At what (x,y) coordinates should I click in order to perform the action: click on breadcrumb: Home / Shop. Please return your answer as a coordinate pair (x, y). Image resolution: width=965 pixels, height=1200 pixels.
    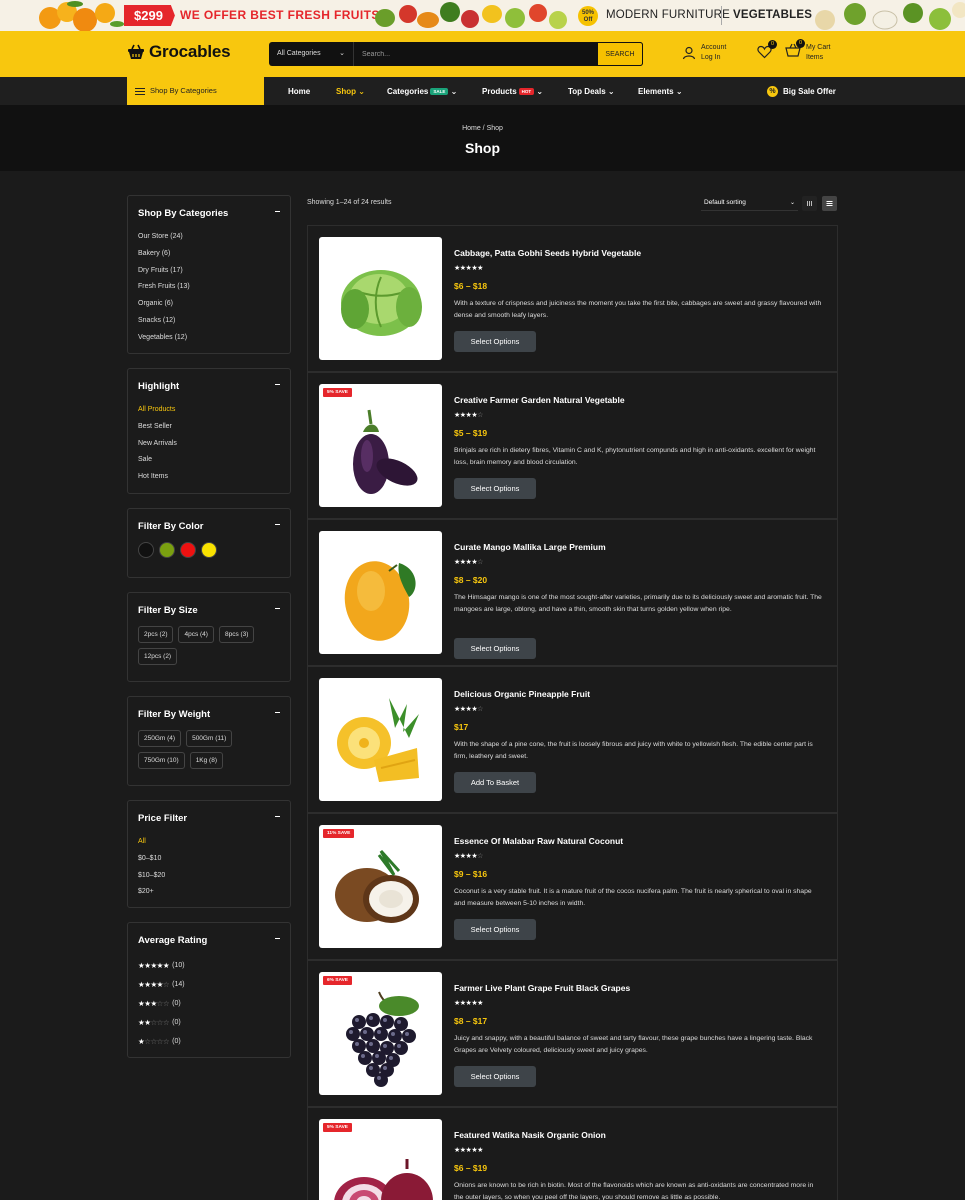
    Looking at the image, I should click on (482, 128).